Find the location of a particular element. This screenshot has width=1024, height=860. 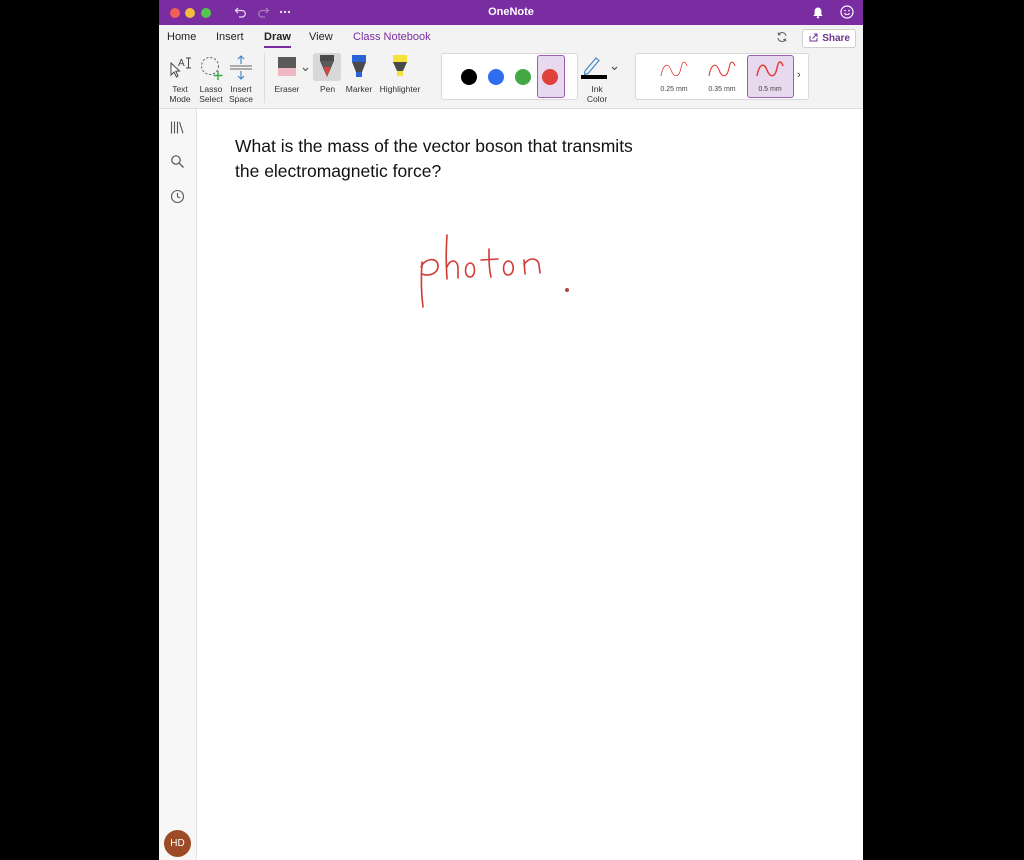

tab-home: Home is located at coordinates (181, 37).